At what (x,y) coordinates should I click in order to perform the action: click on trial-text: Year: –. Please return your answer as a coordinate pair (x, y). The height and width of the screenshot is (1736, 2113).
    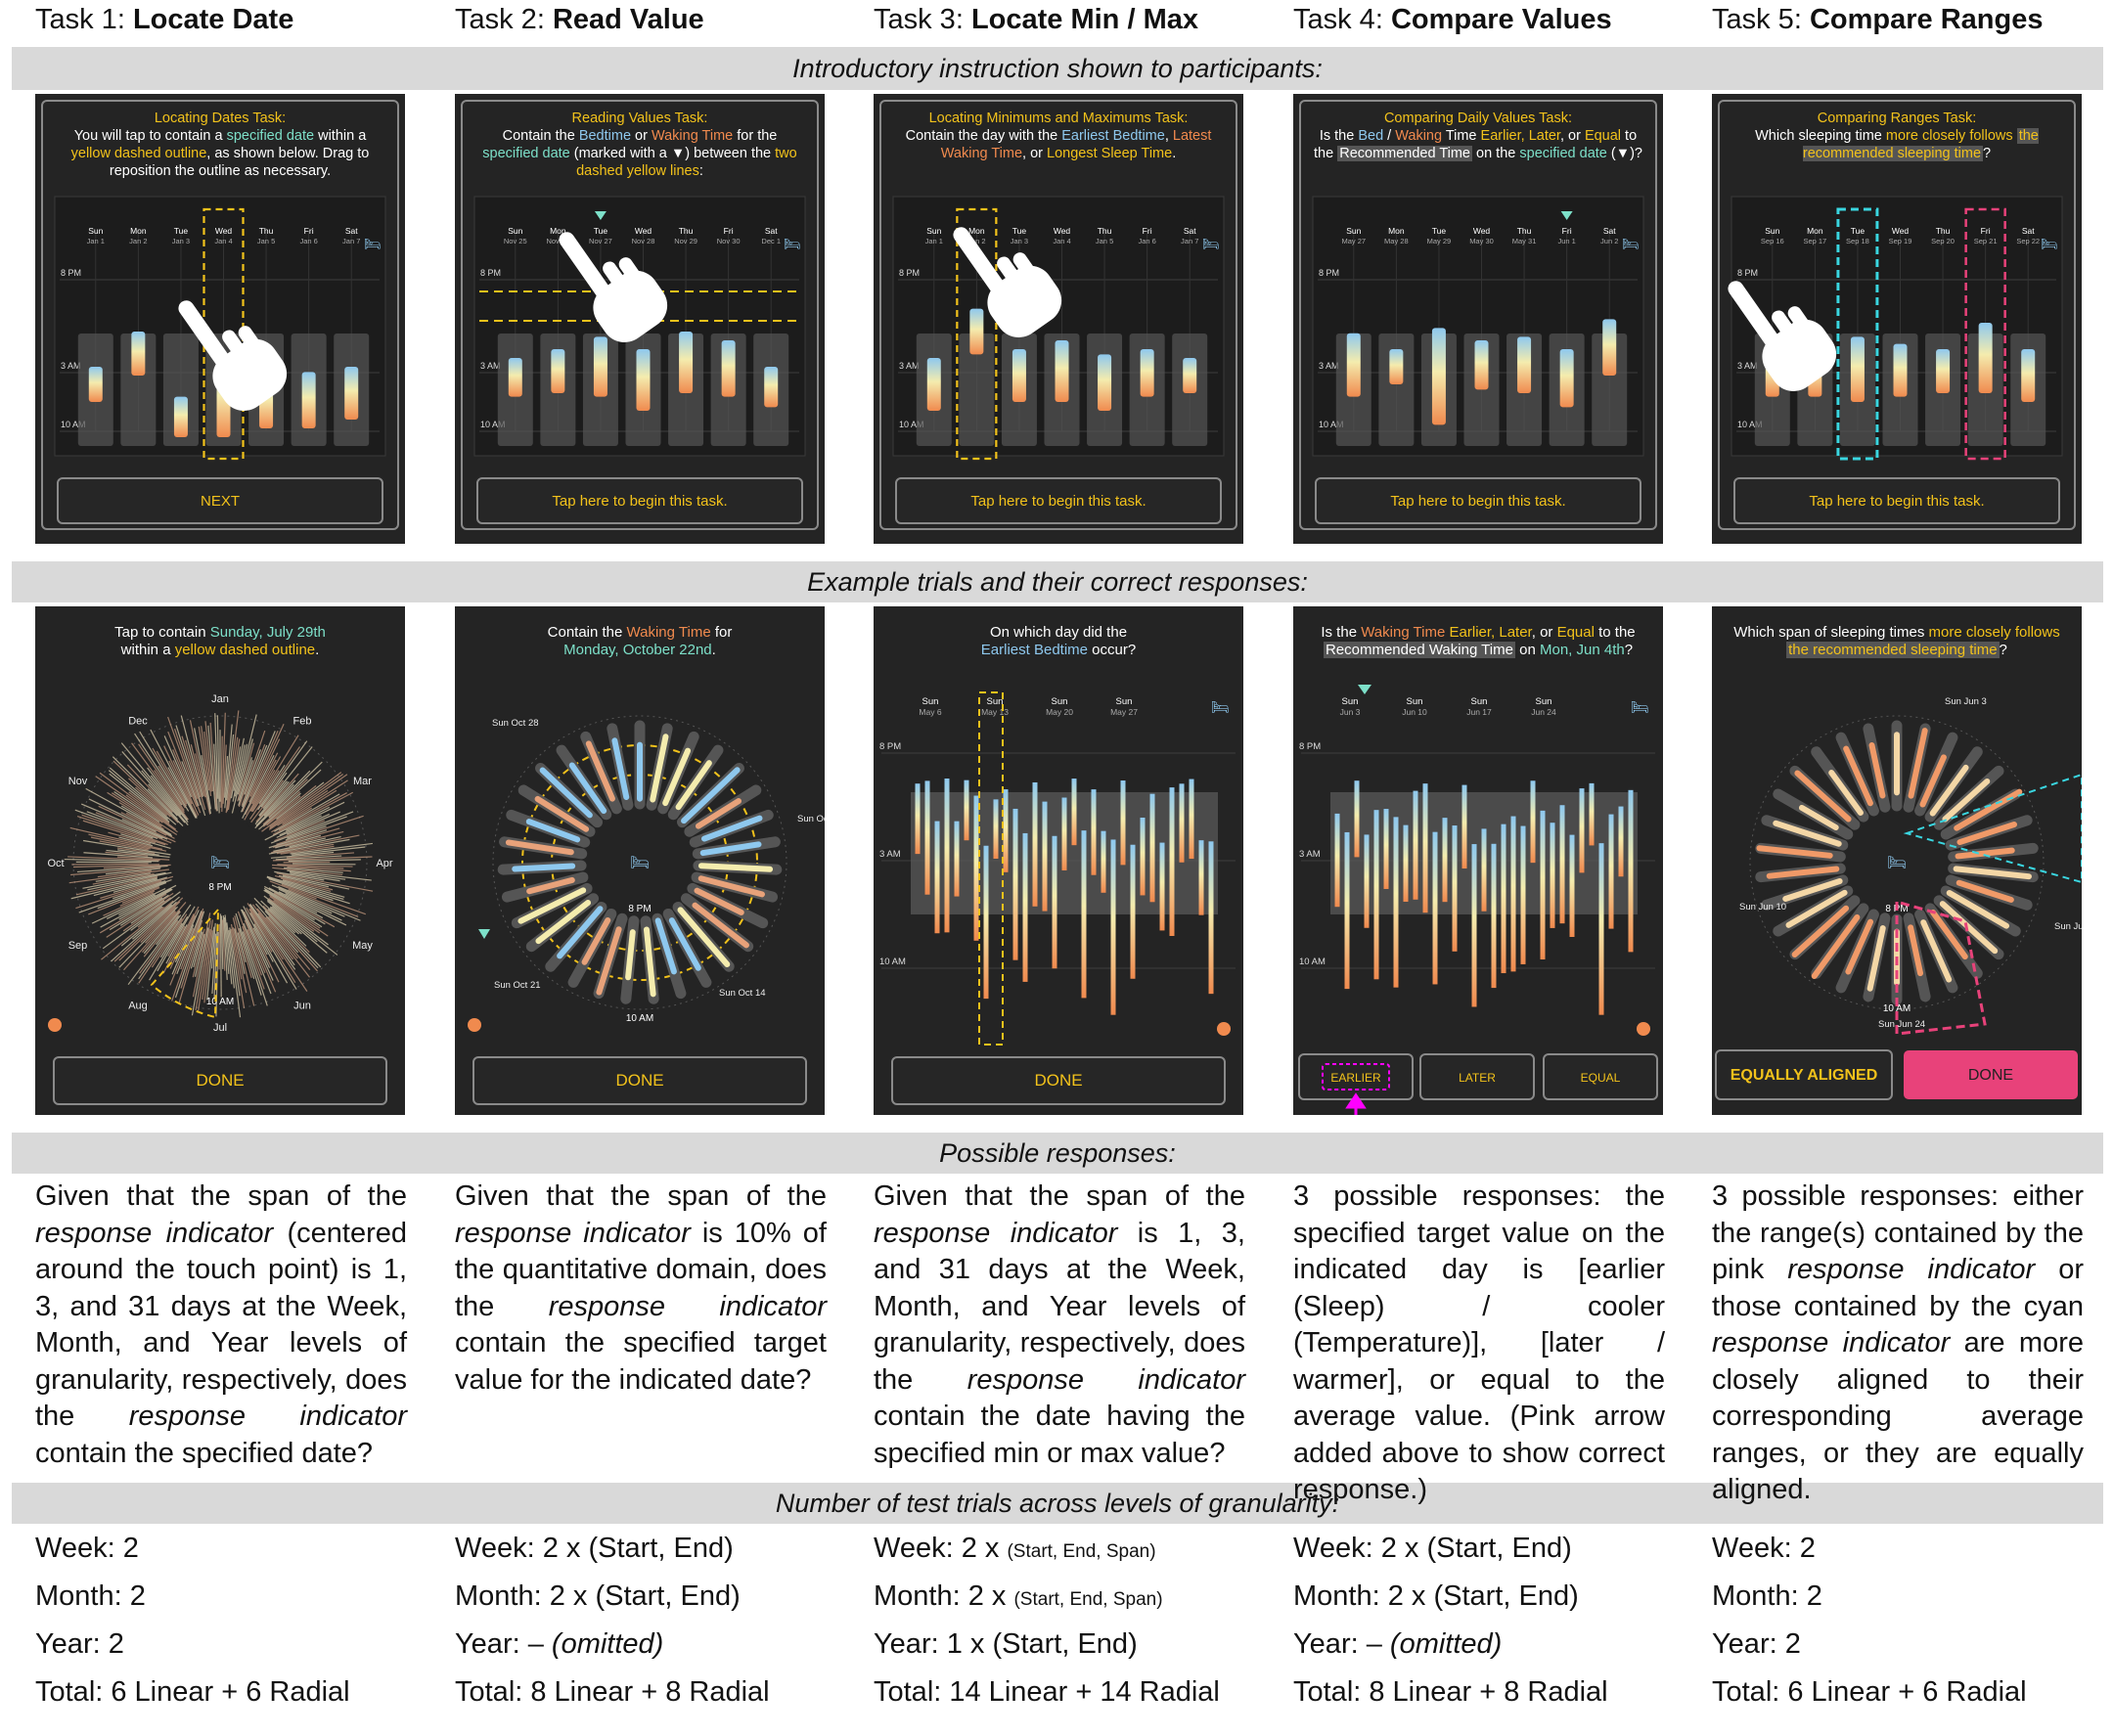
    Looking at the image, I should click on (1341, 1644).